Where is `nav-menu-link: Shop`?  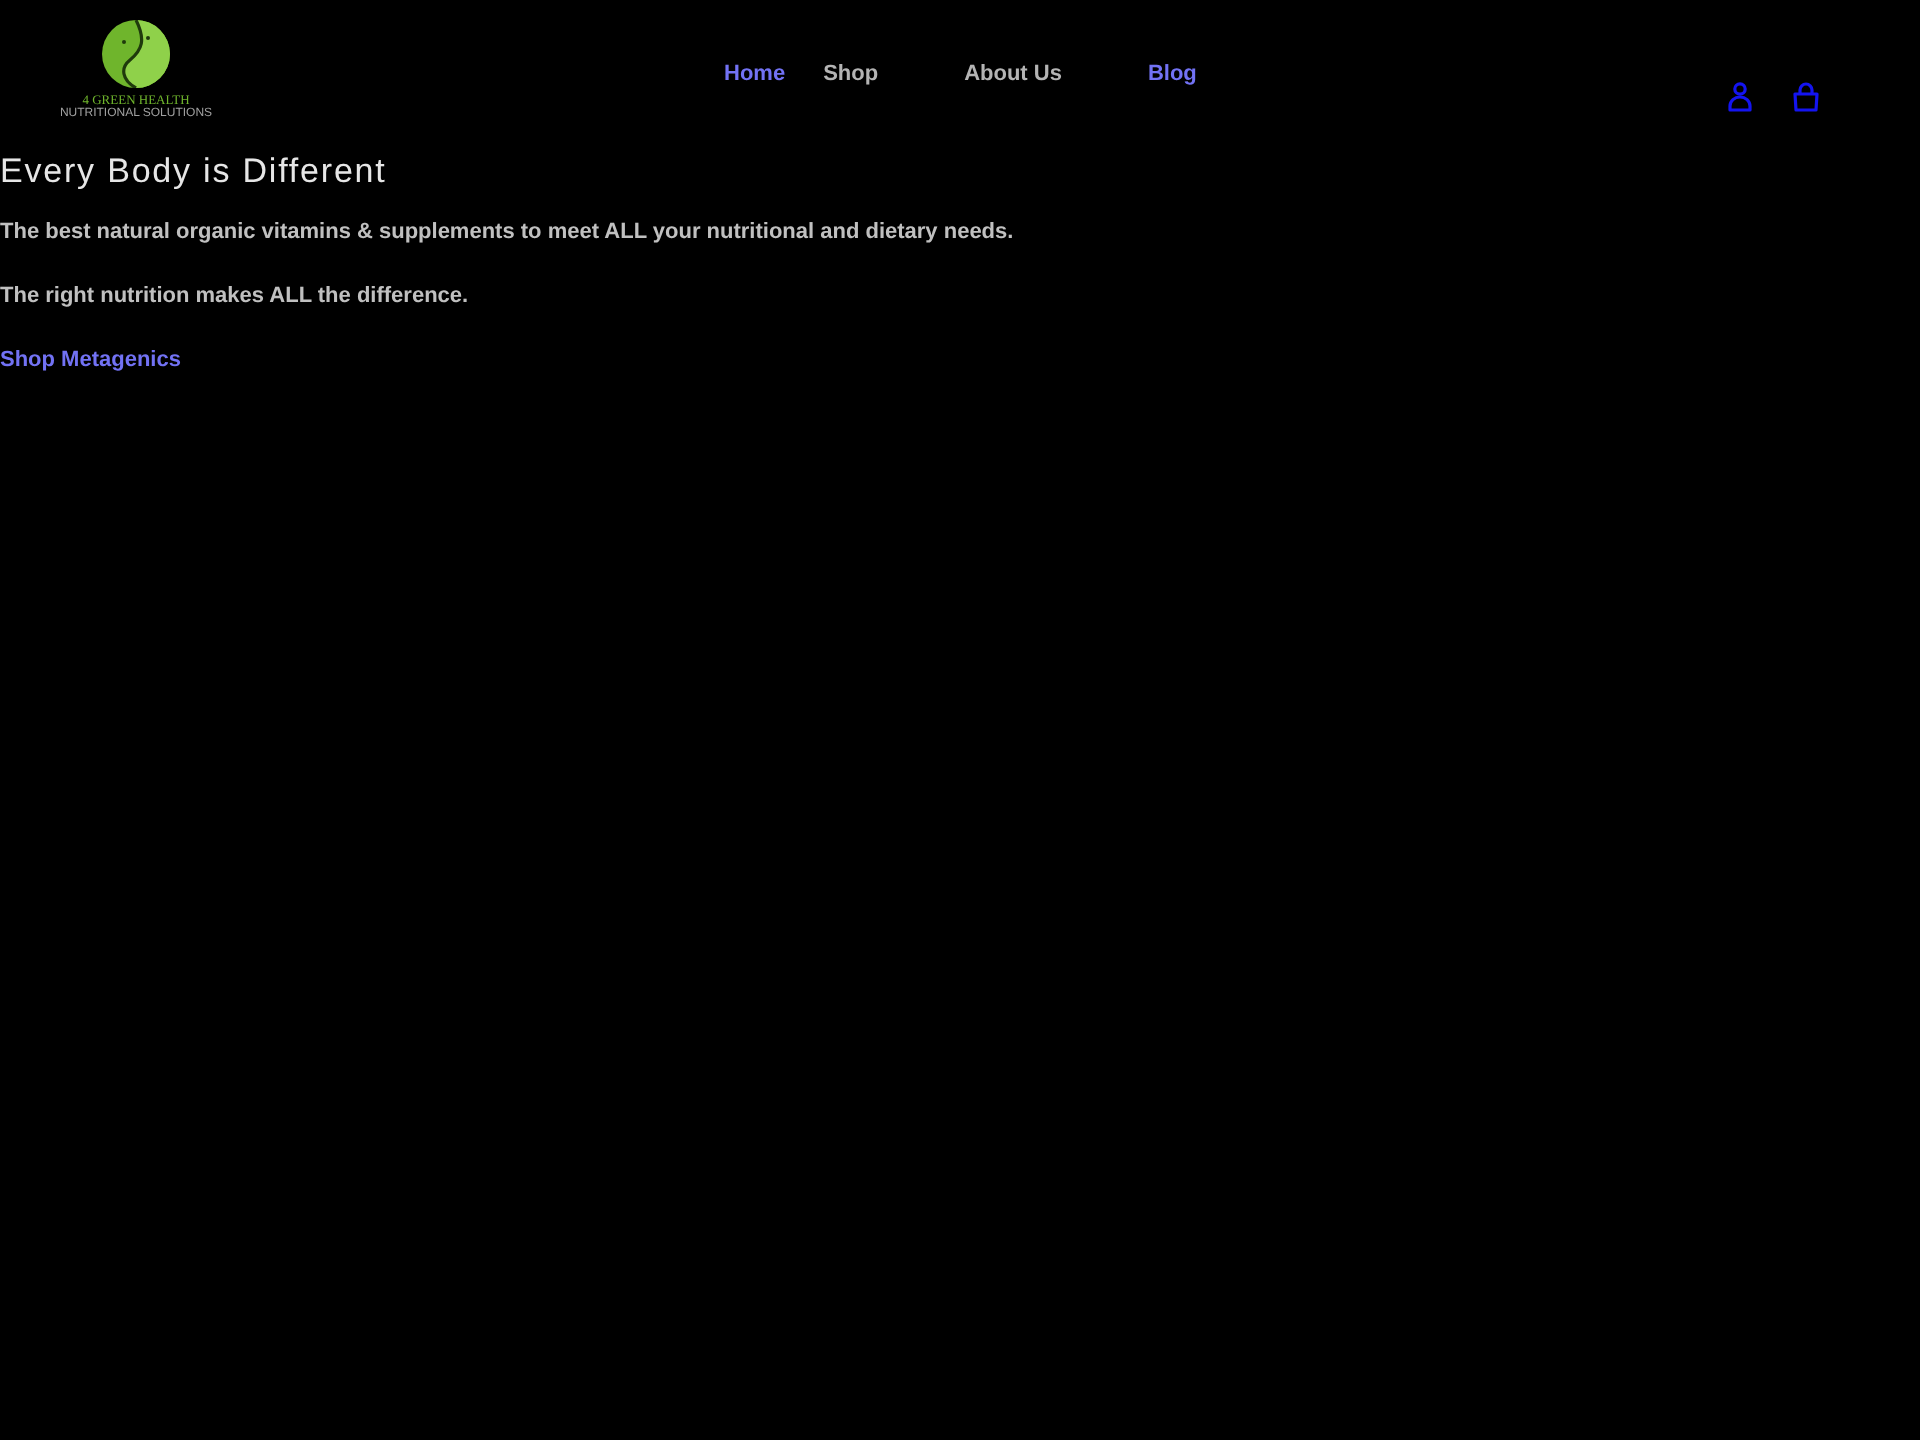 nav-menu-link: Shop is located at coordinates (875, 75).